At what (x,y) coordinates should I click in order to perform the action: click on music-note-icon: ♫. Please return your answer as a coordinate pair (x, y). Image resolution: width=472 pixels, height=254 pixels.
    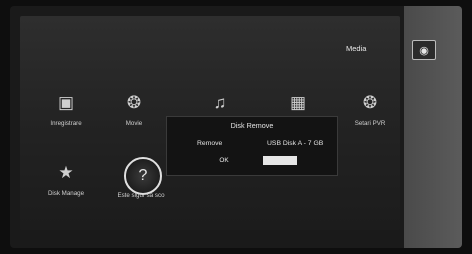
    Looking at the image, I should click on (220, 102).